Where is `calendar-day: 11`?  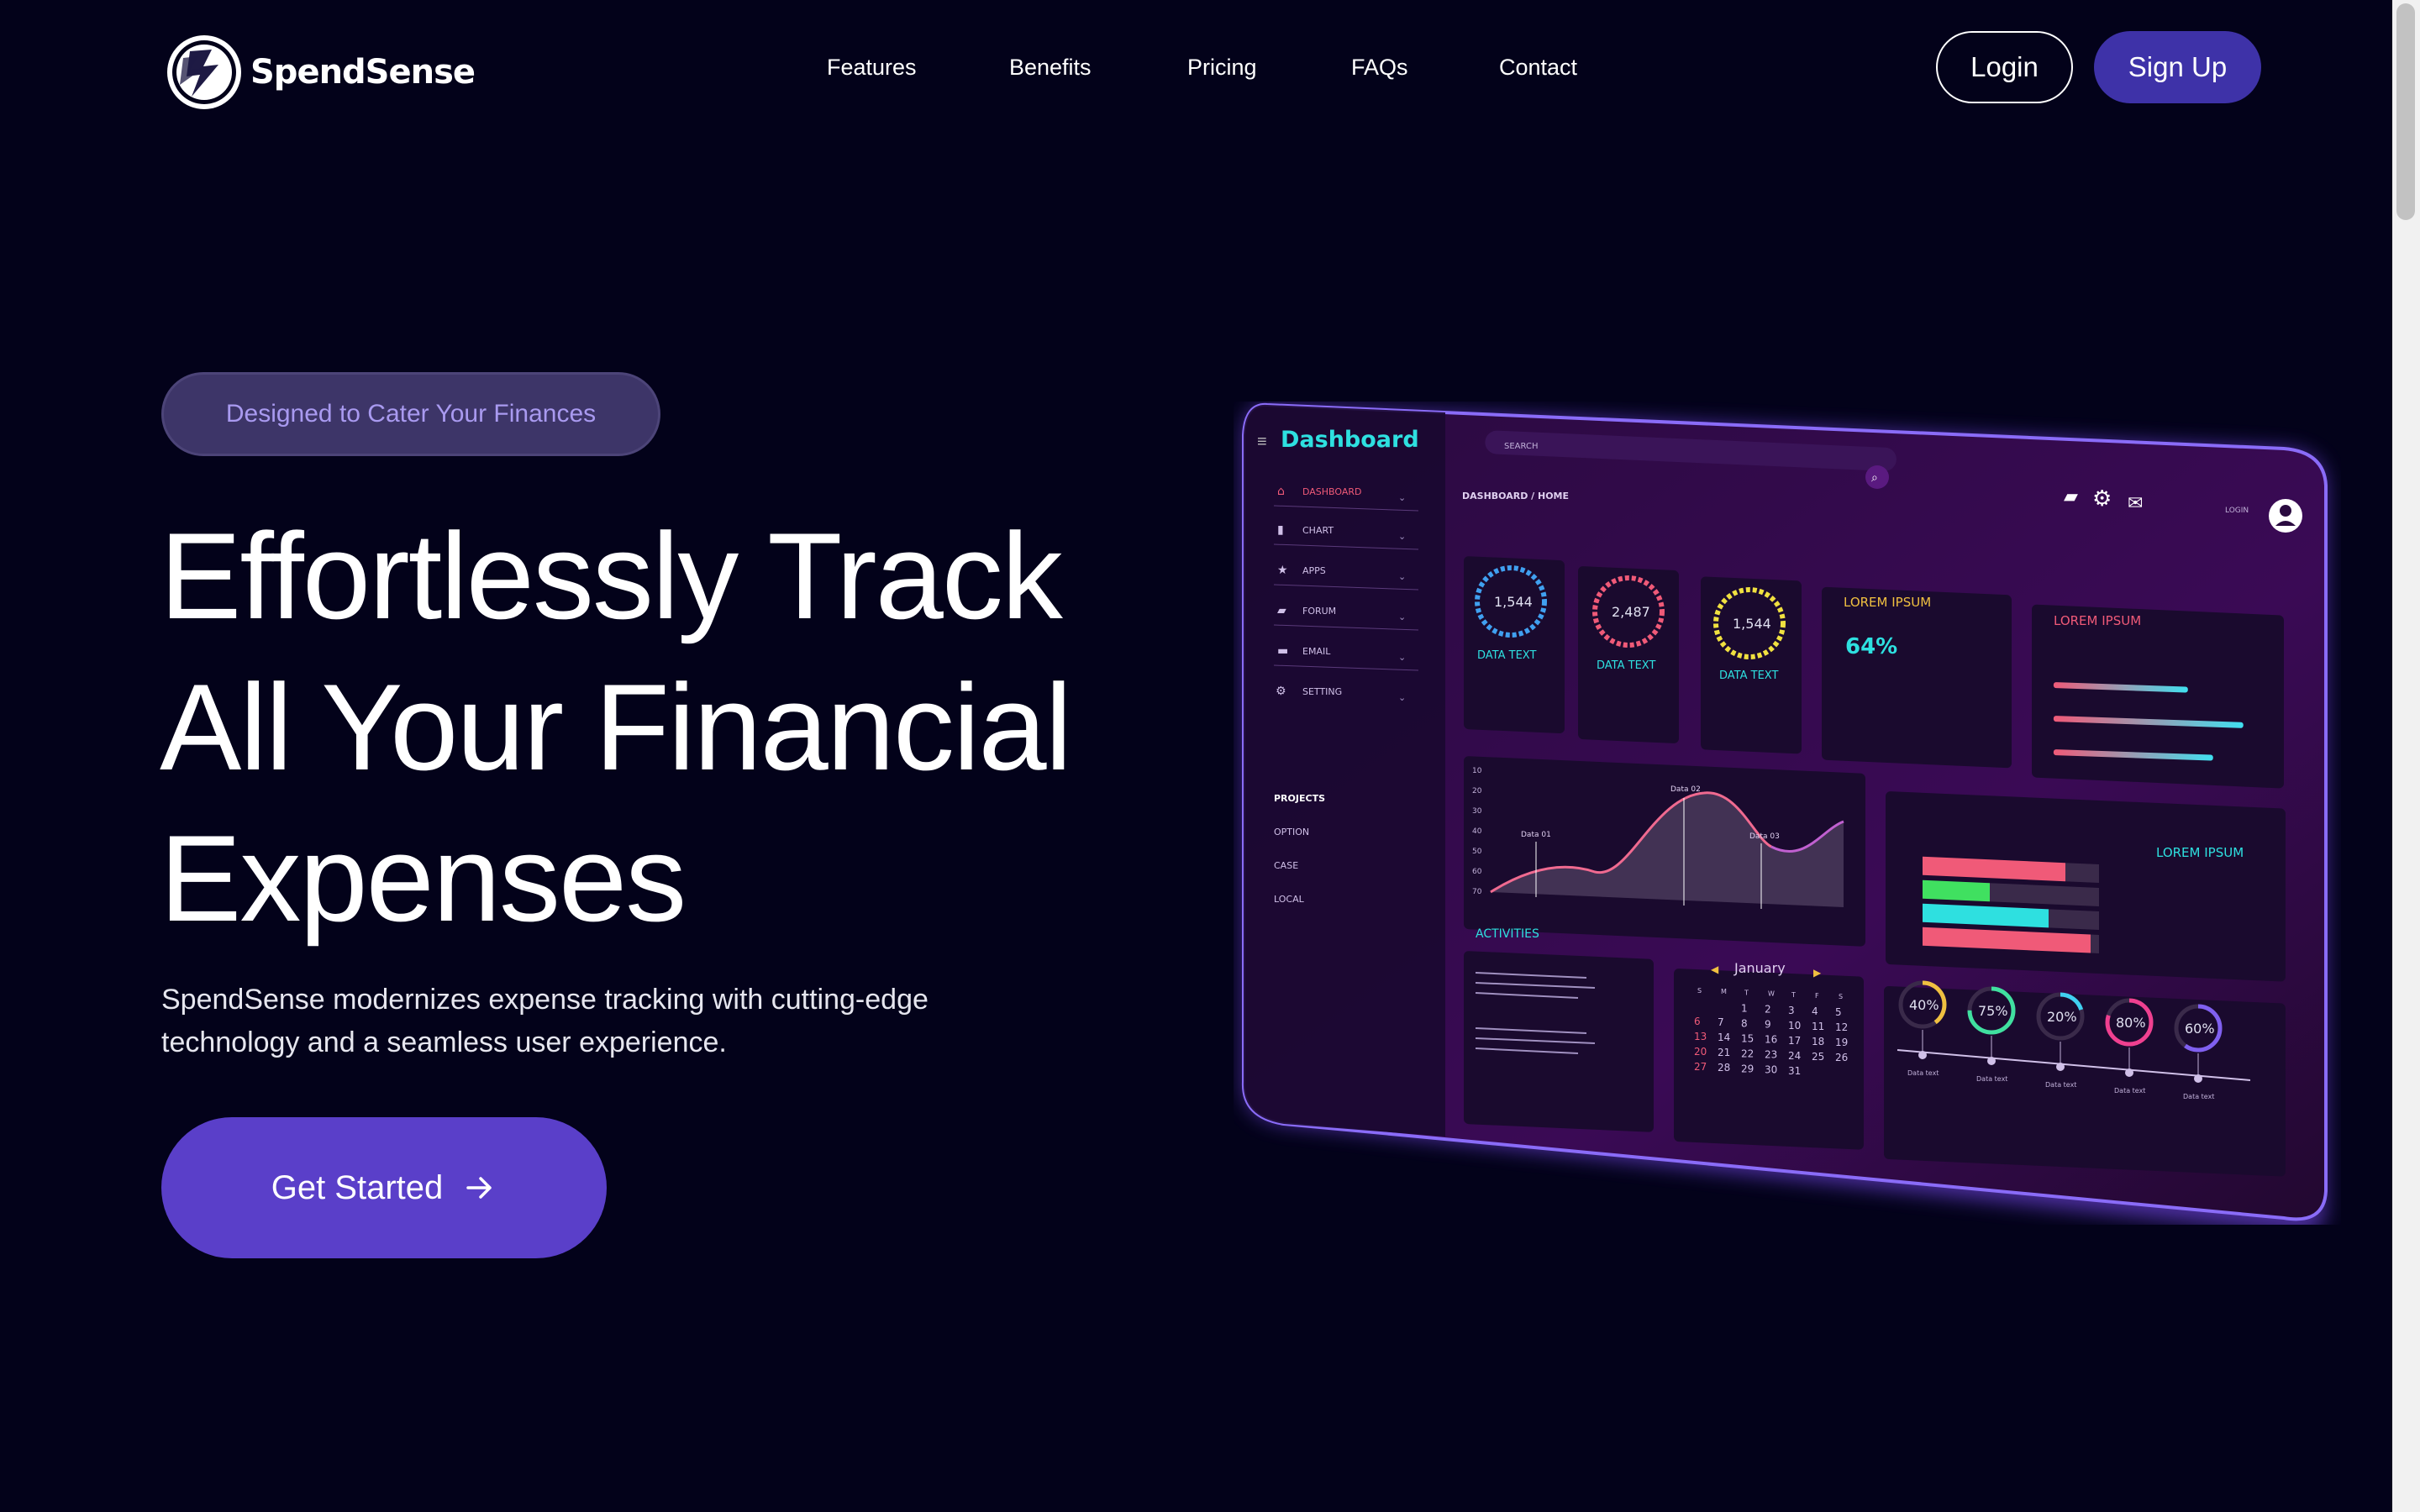
calendar-day: 11 is located at coordinates (1818, 1026).